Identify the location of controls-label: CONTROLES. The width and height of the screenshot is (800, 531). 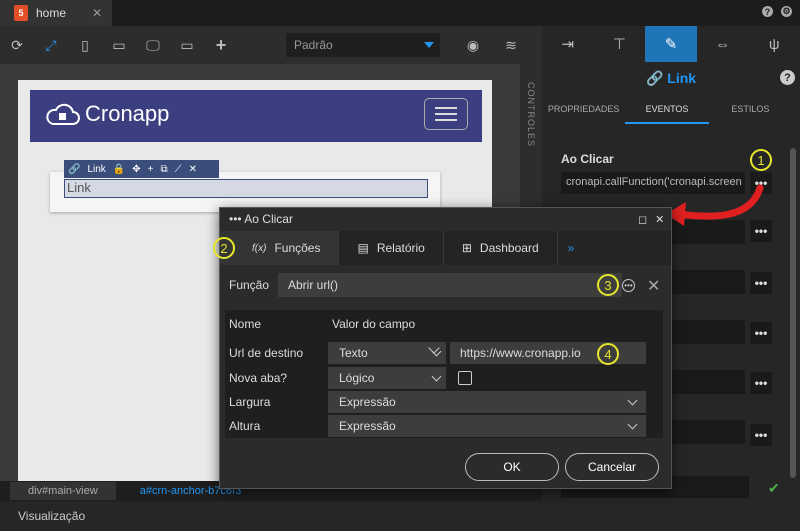
(531, 115).